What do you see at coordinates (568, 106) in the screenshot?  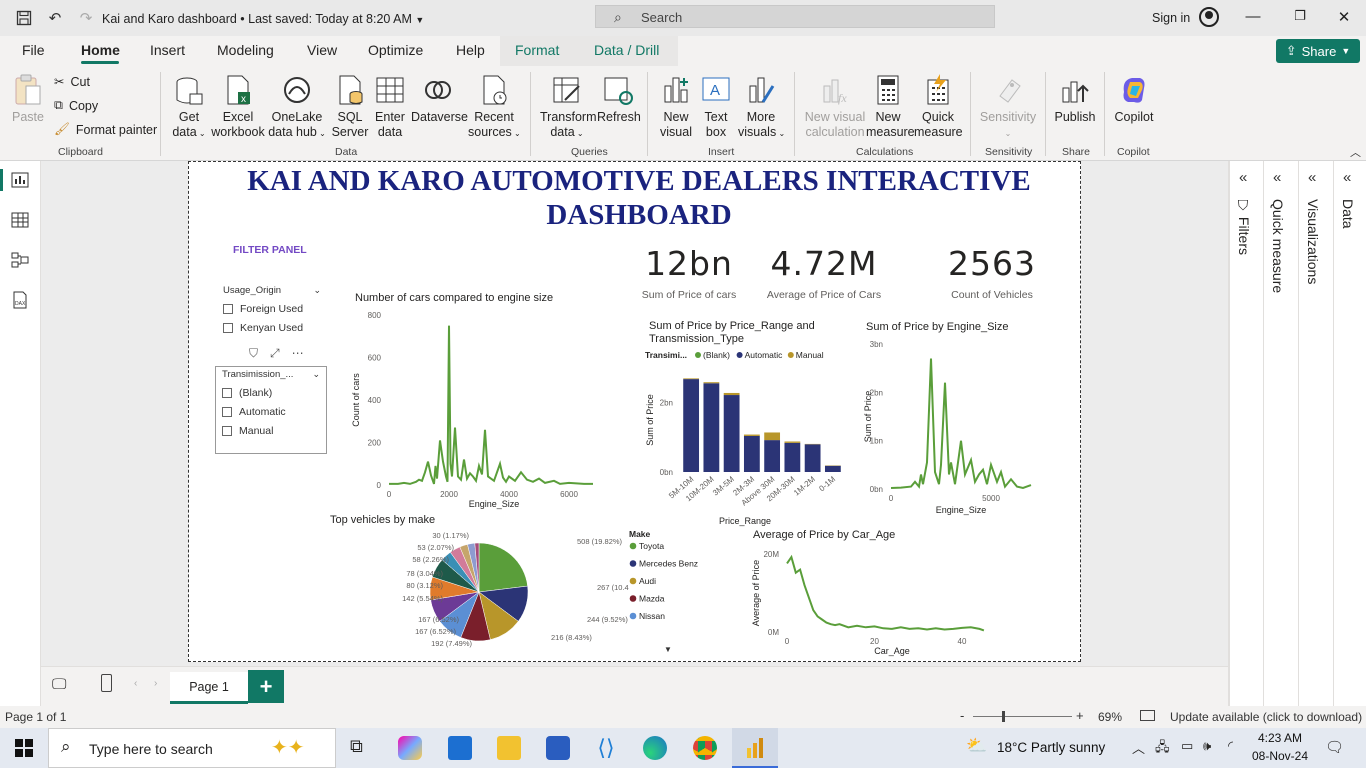 I see `transform-data-button: Transform data ⌄` at bounding box center [568, 106].